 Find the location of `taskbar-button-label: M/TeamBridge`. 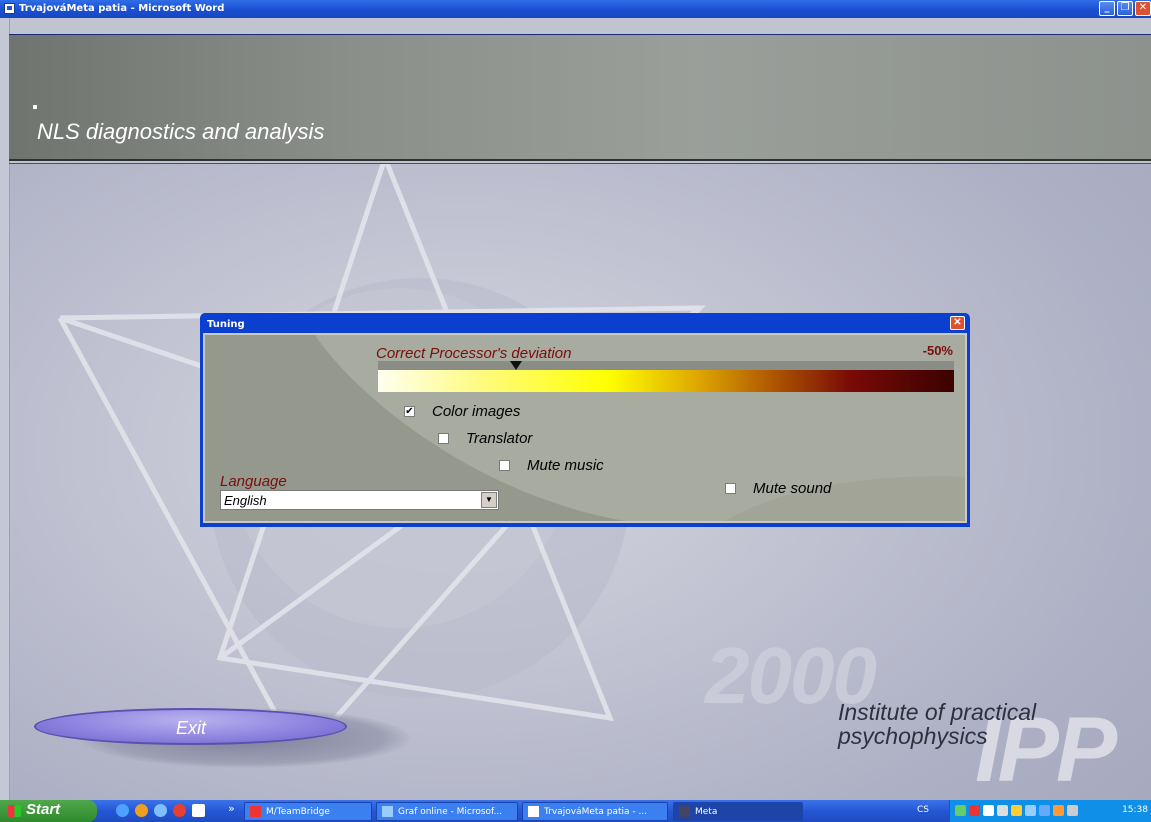

taskbar-button-label: M/TeamBridge is located at coordinates (298, 812).